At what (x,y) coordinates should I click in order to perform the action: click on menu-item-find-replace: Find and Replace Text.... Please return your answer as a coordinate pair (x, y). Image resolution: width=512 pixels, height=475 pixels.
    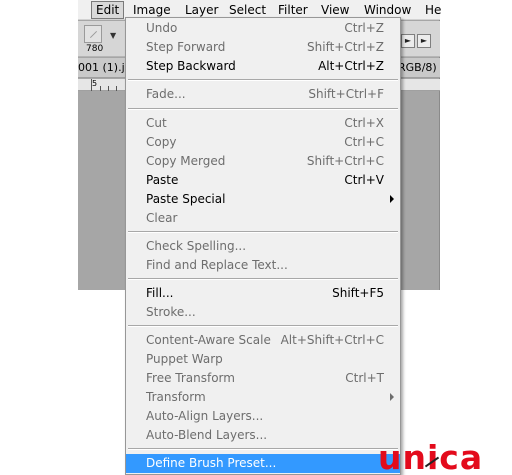
    Looking at the image, I should click on (263, 265).